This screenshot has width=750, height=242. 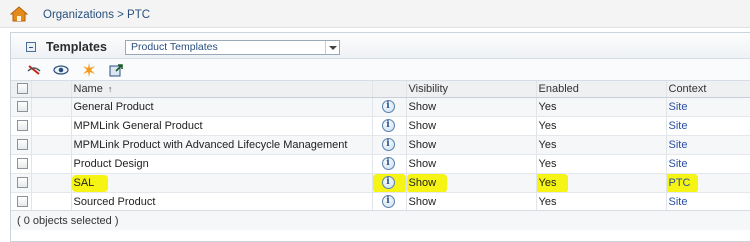 What do you see at coordinates (31, 47) in the screenshot?
I see `collapse-icon` at bounding box center [31, 47].